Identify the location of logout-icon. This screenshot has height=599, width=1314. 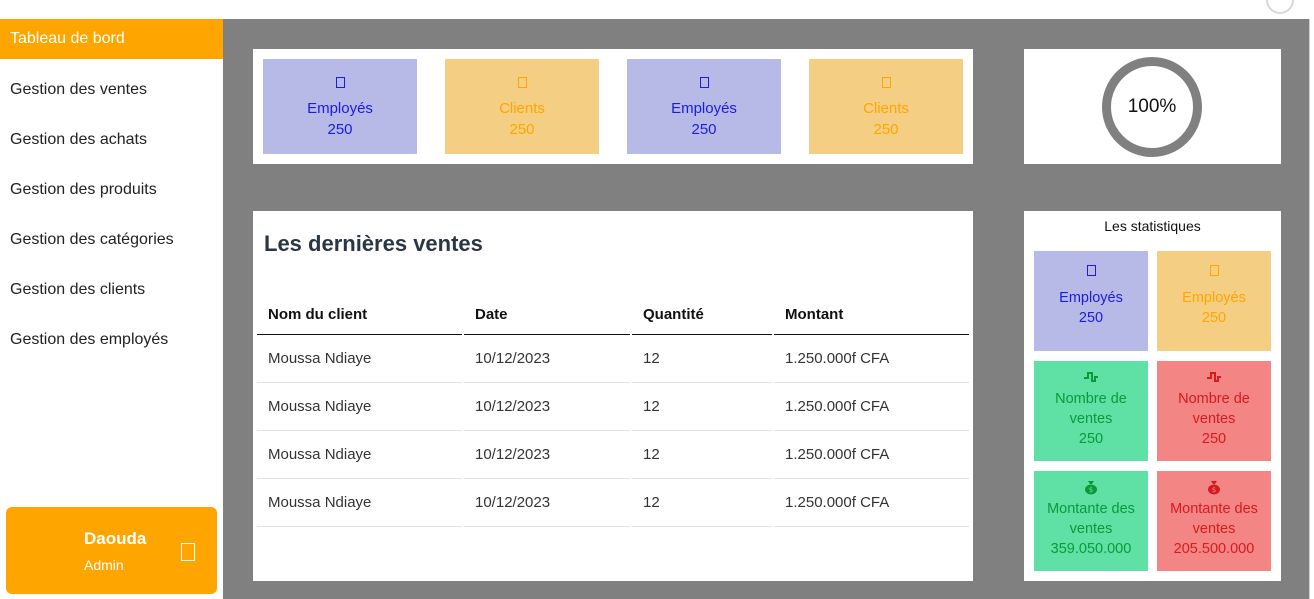
(188, 552).